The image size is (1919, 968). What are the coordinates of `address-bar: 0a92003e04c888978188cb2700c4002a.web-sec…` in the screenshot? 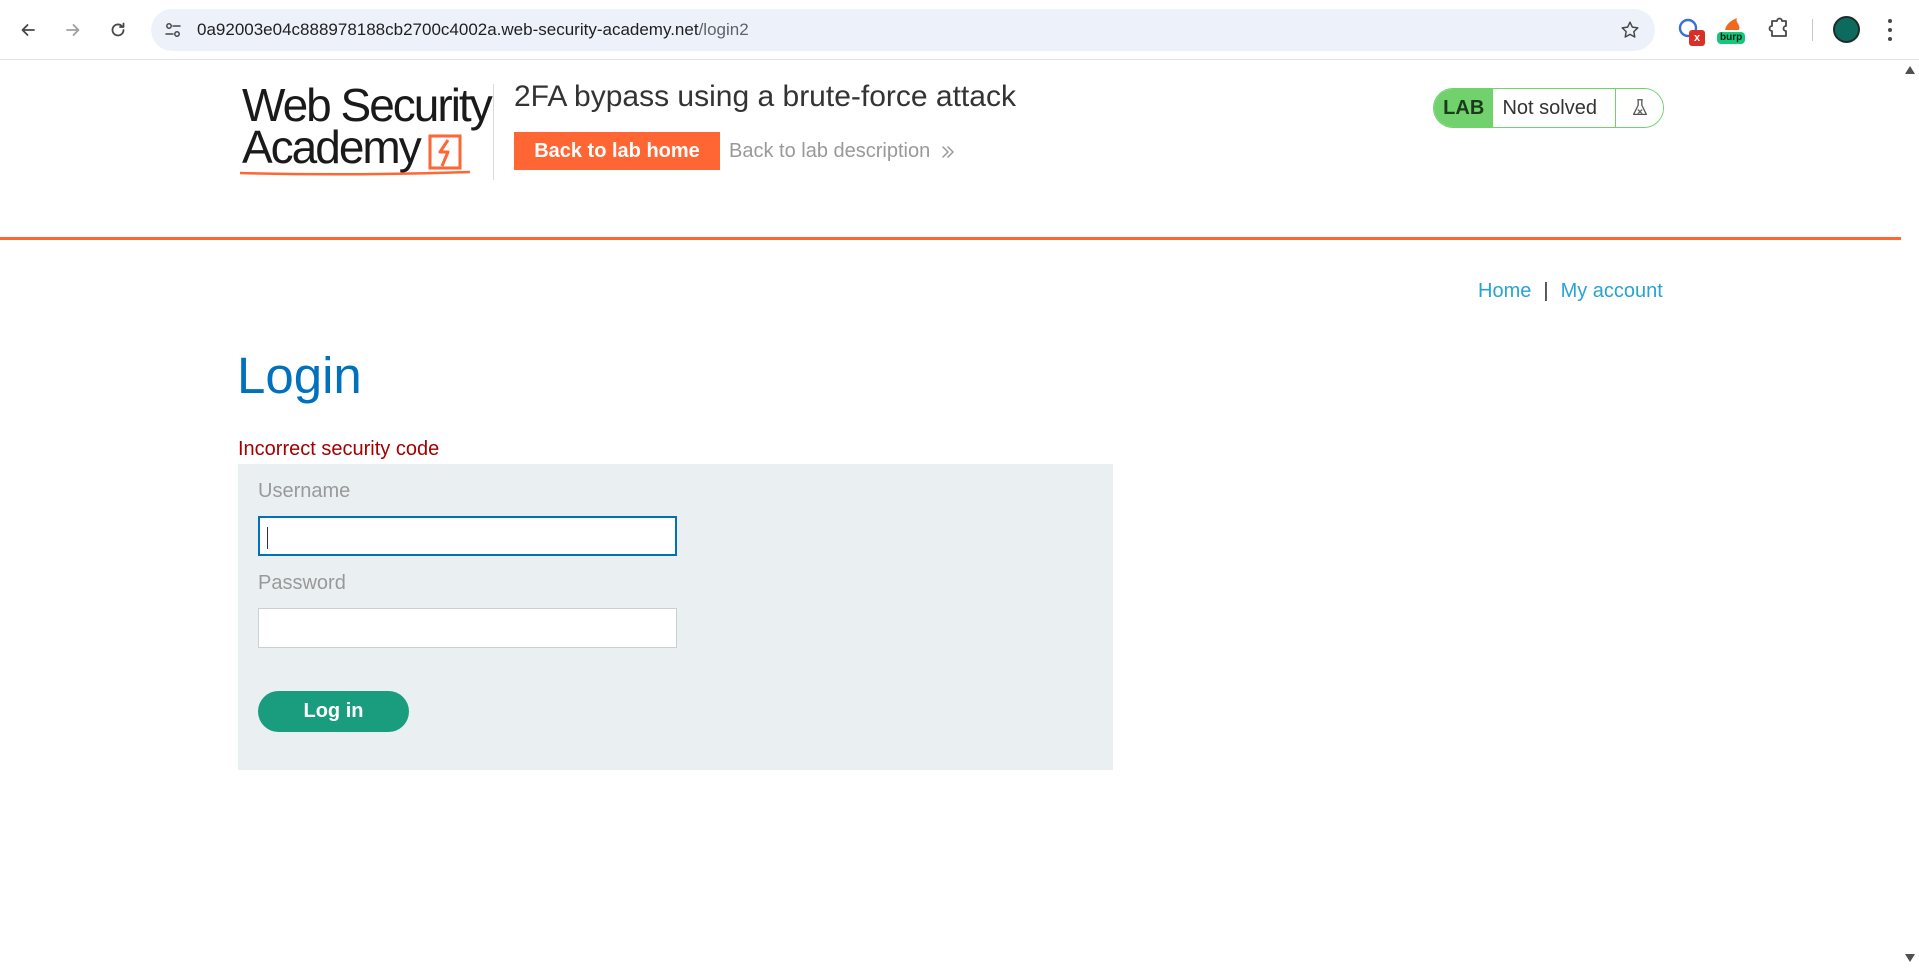 It's located at (903, 30).